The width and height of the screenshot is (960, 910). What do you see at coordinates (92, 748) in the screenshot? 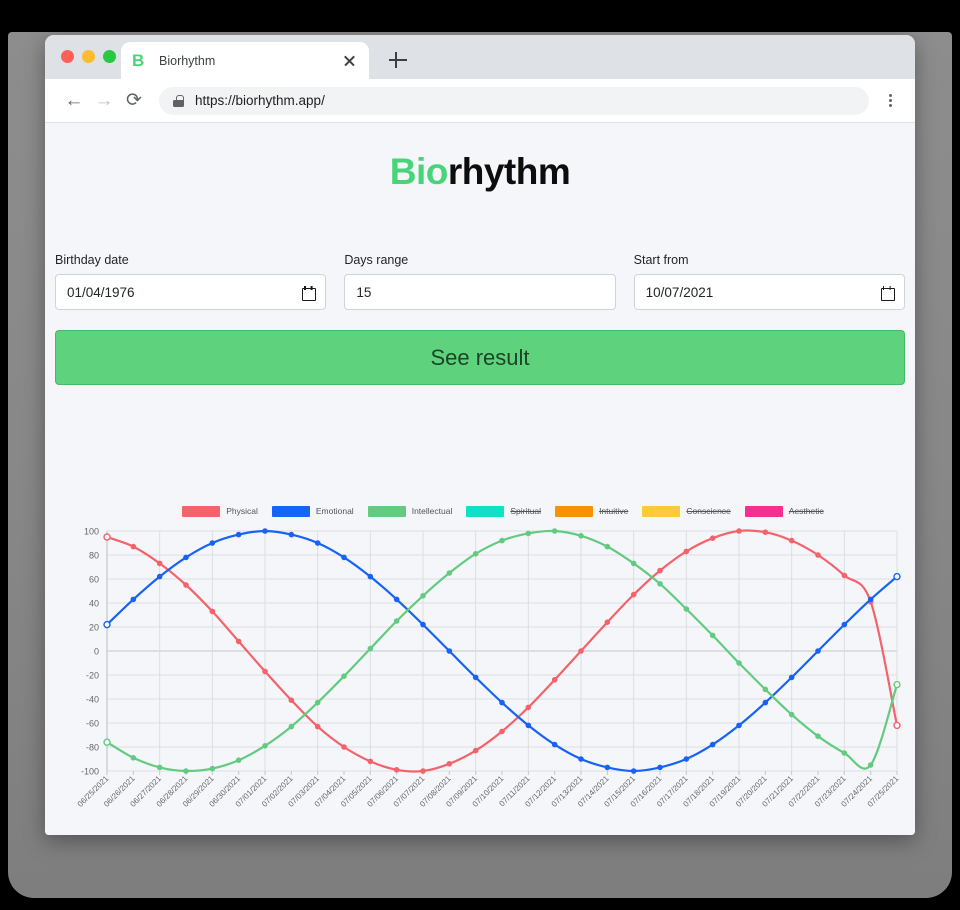
I see `svg-text: -80` at bounding box center [92, 748].